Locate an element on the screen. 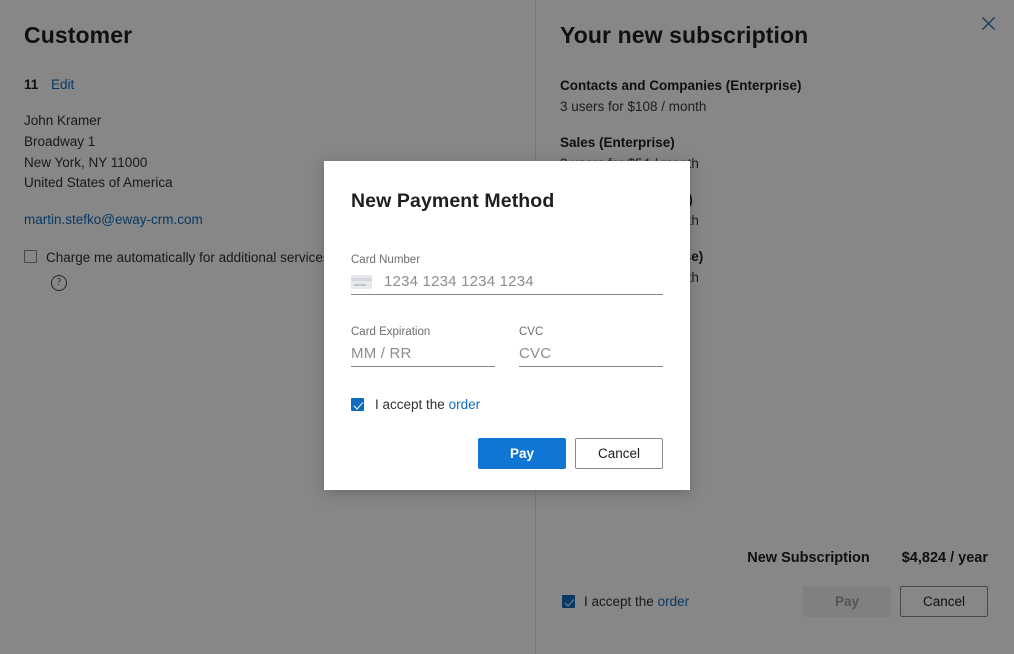 This screenshot has height=654, width=1014. cvc-input: CVC is located at coordinates (535, 353).